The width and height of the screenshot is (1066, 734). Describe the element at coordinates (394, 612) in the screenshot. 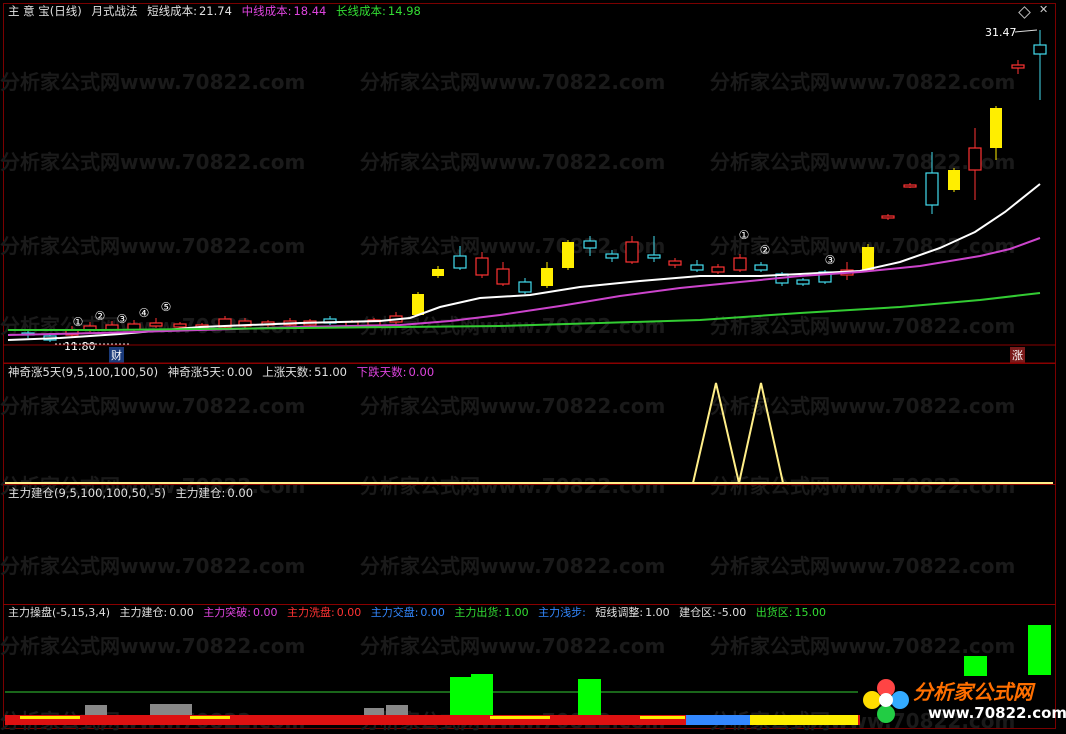

I see `jiaopan-label: 主力交盘:` at that location.